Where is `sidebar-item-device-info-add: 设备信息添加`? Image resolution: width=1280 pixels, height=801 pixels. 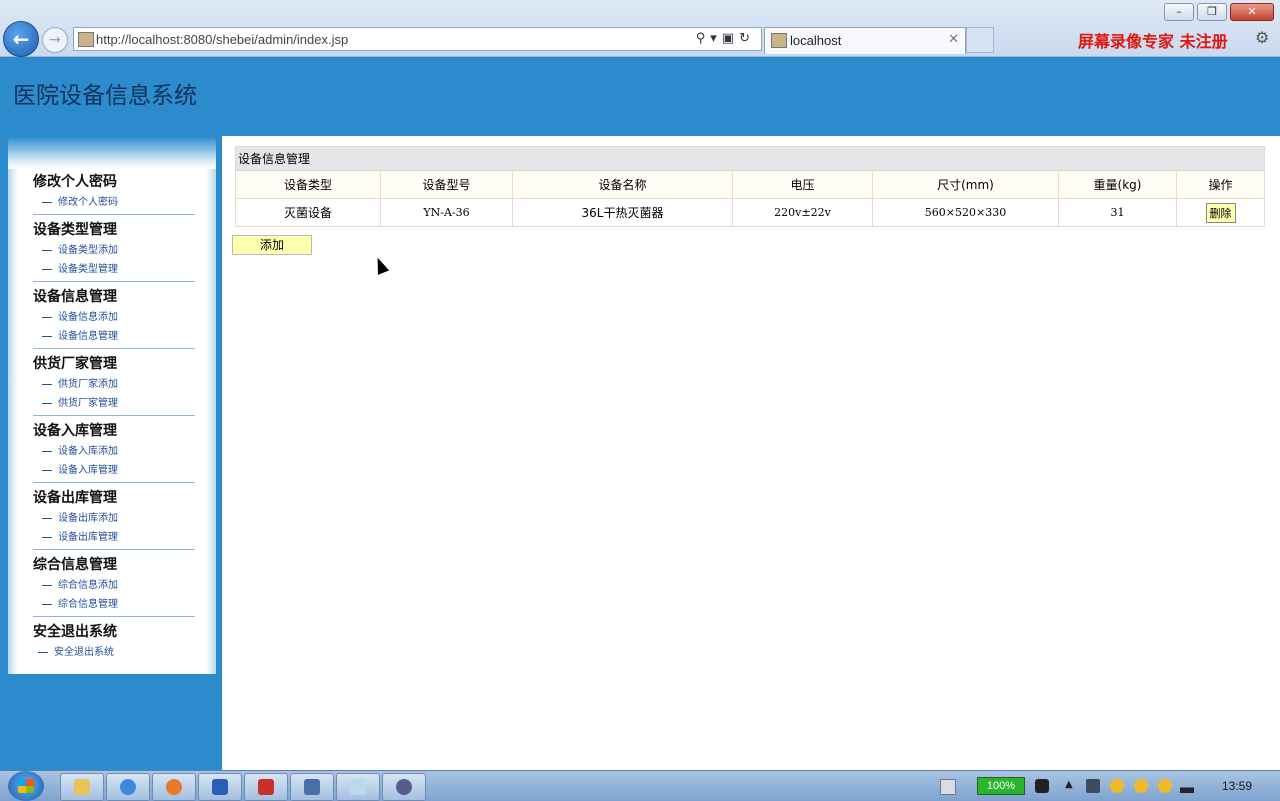 sidebar-item-device-info-add: 设备信息添加 is located at coordinates (114, 317).